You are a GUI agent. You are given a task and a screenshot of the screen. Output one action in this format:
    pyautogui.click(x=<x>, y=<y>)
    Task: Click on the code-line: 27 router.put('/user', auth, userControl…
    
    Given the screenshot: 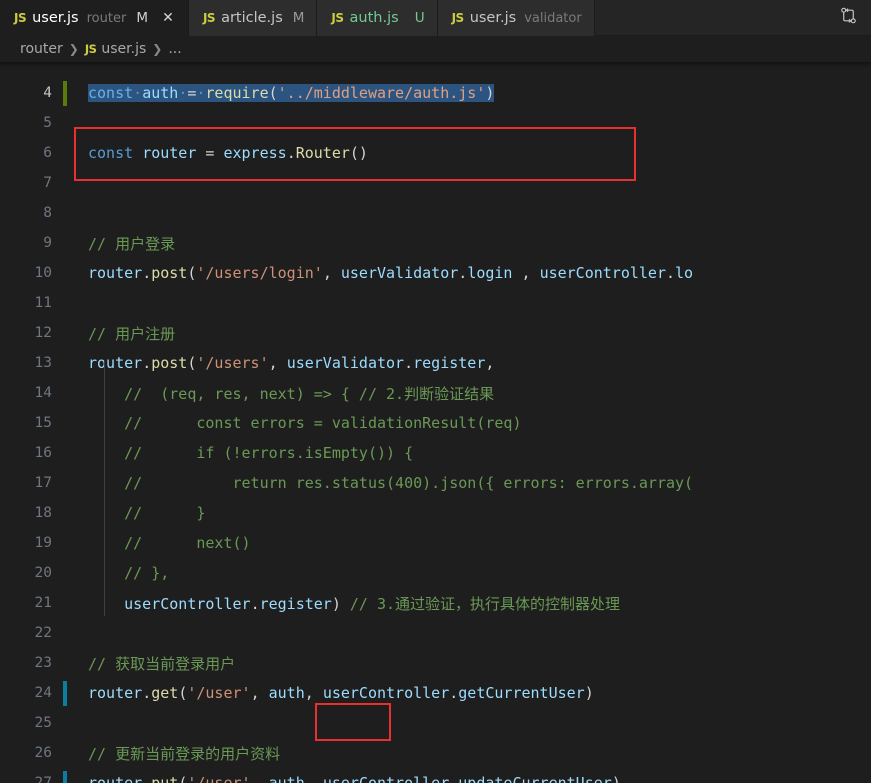 What is the action you would take?
    pyautogui.click(x=435, y=775)
    